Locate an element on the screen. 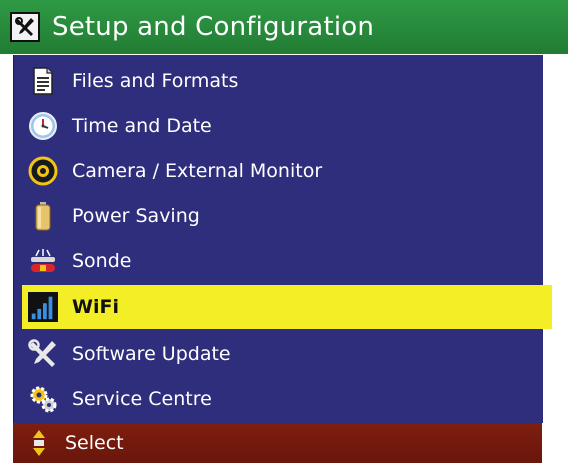 The image size is (577, 463). menu-item-label: Software Update is located at coordinates (151, 354).